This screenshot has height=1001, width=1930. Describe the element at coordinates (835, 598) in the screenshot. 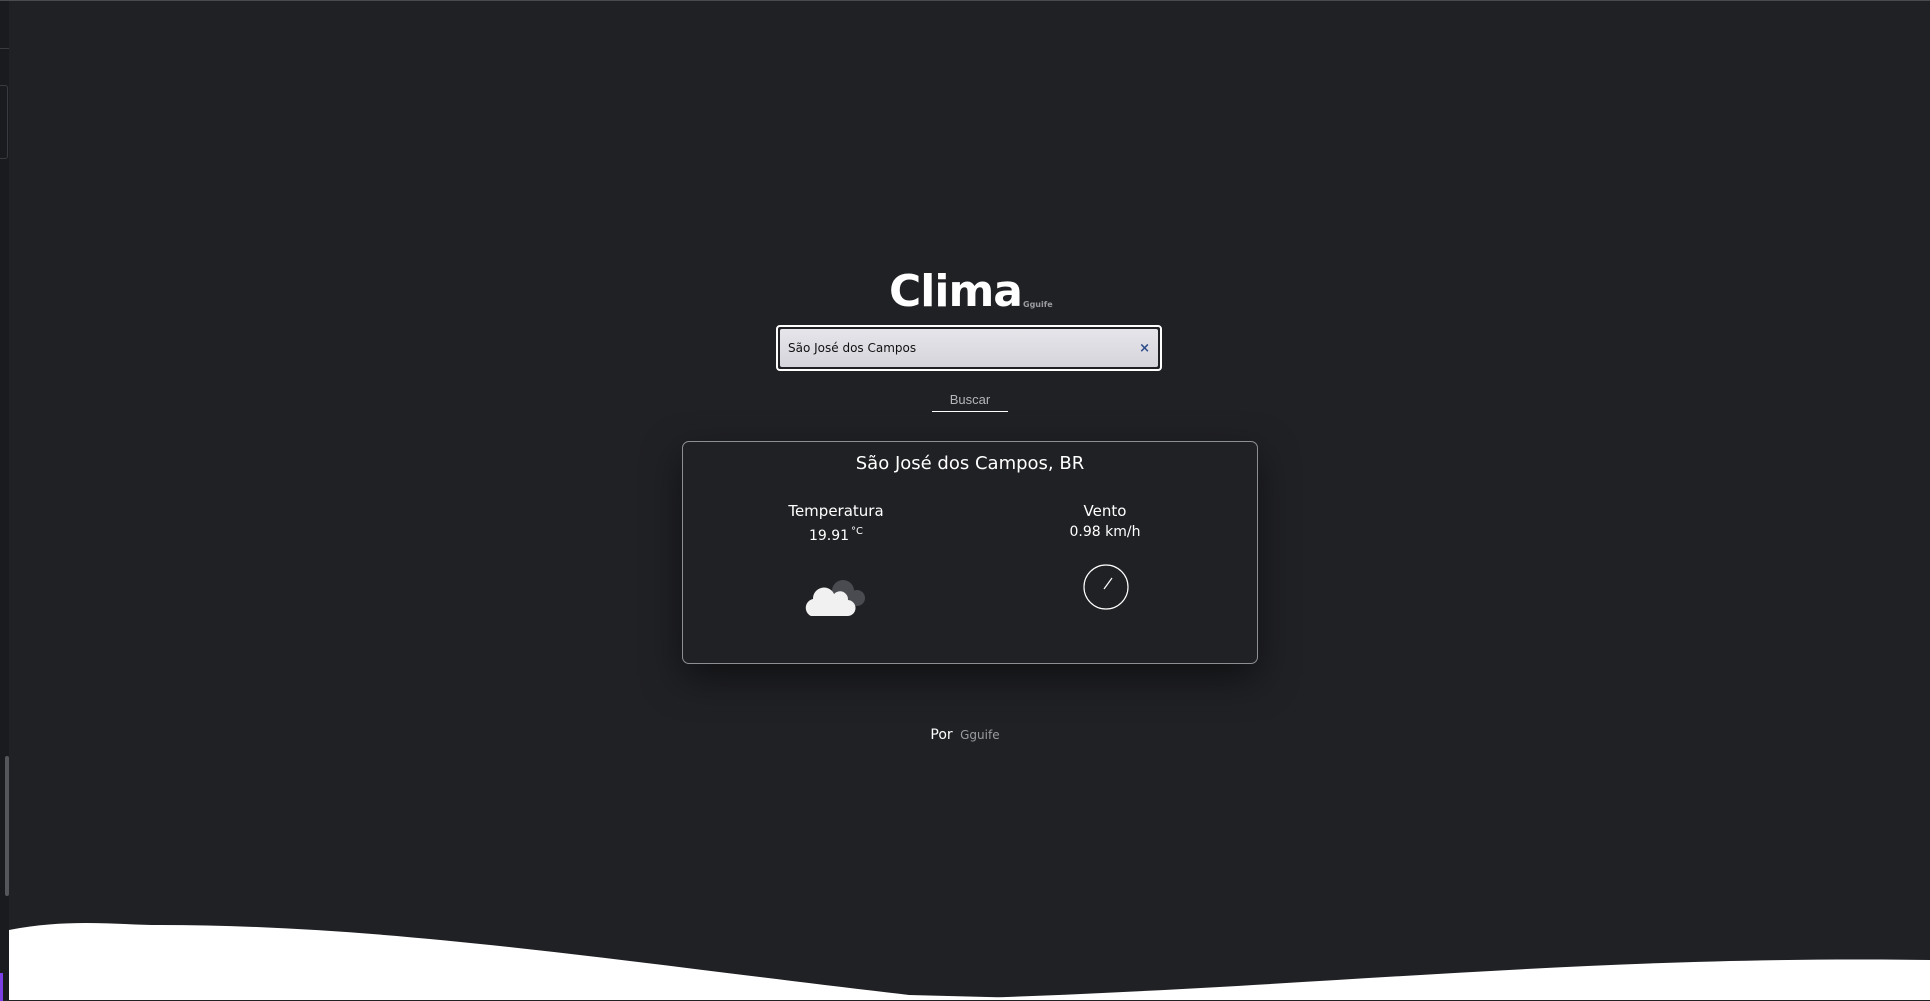

I see `cloudy-icon` at that location.